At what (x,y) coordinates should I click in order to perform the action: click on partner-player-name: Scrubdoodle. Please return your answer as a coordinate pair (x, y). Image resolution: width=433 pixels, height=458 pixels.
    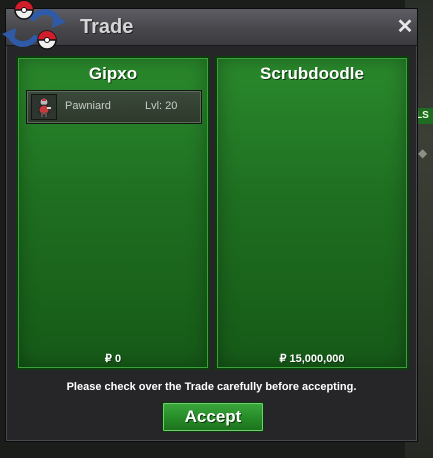
    Looking at the image, I should click on (312, 73).